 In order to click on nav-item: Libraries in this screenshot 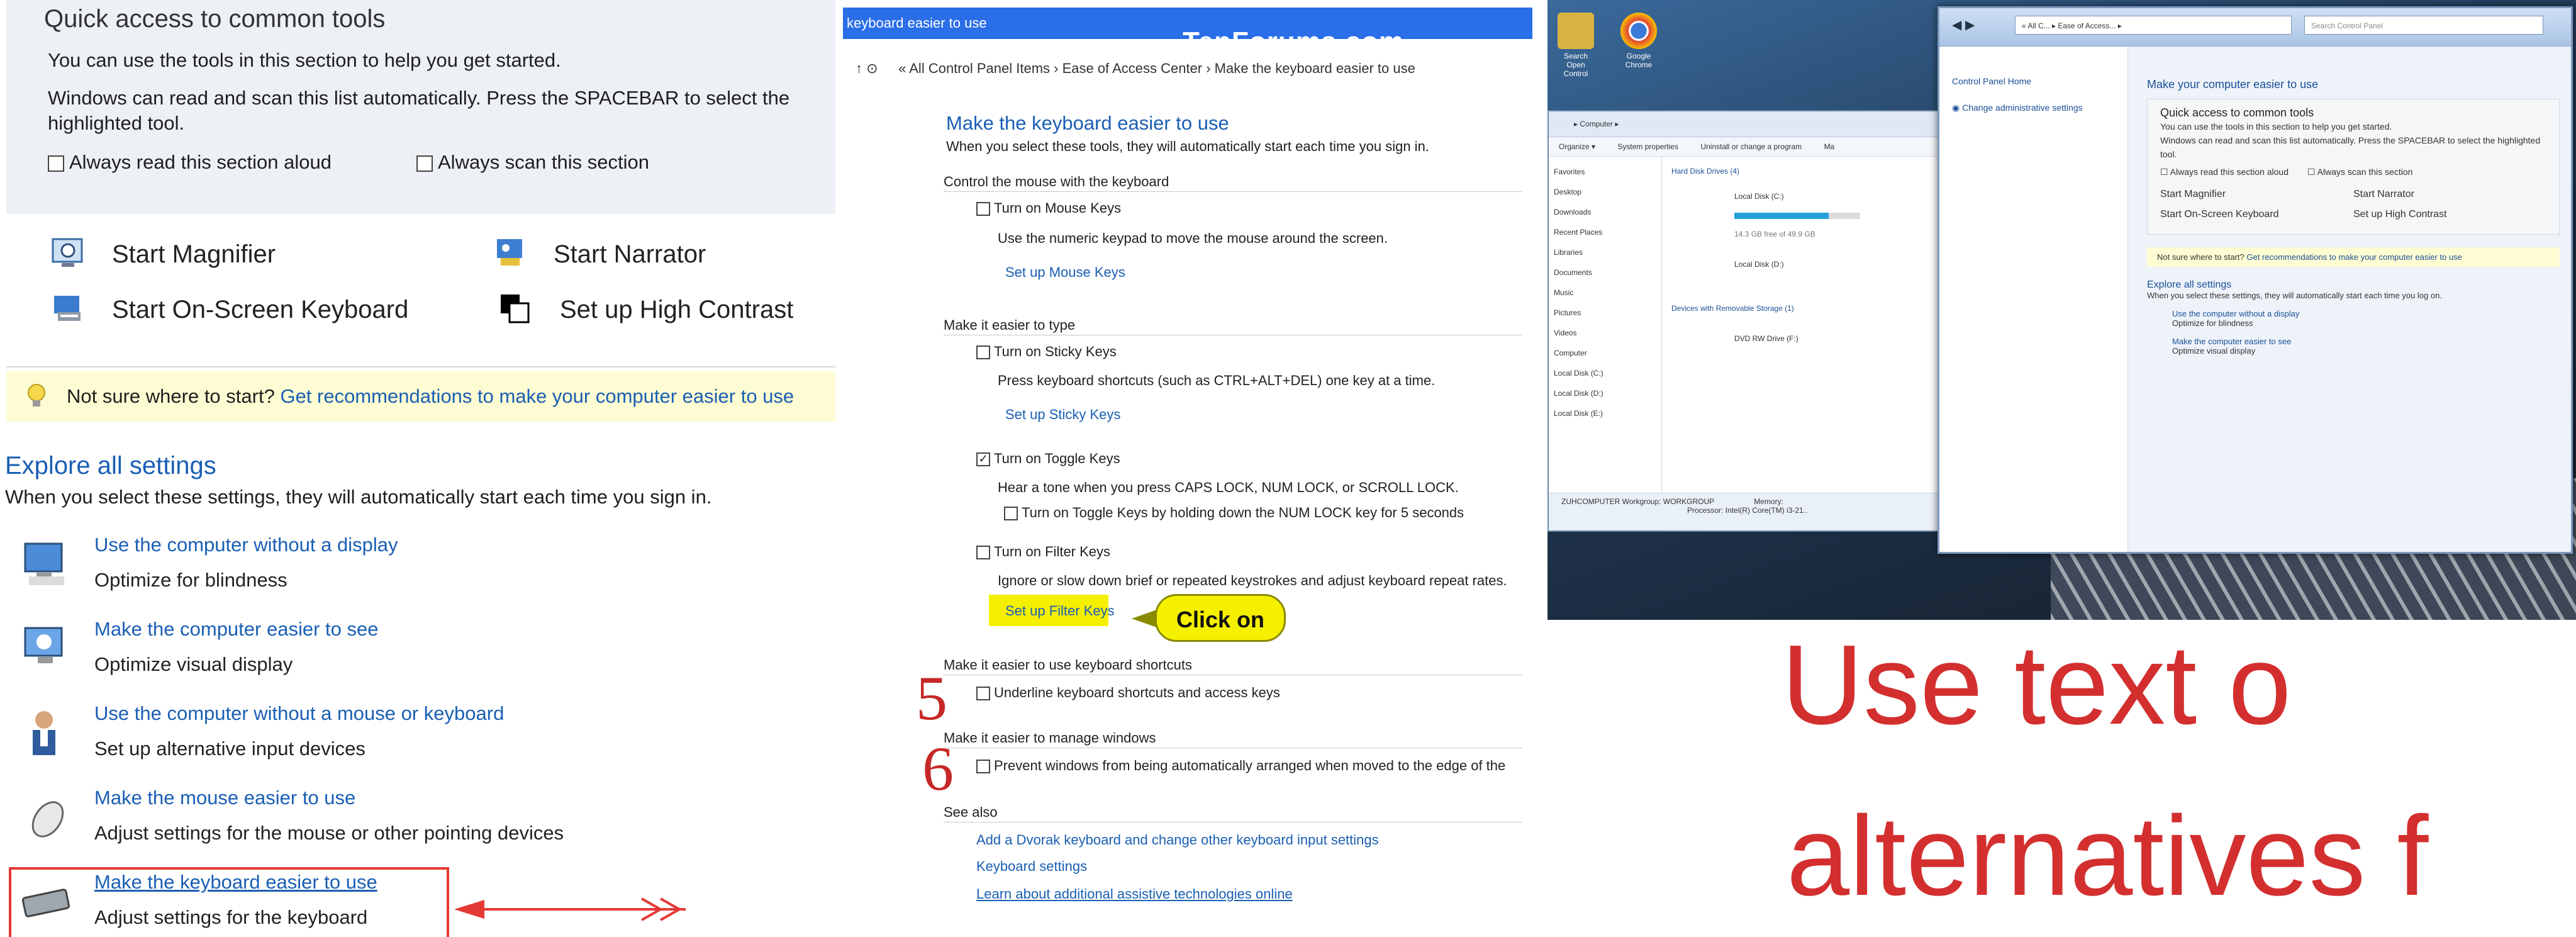, I will do `click(1605, 252)`.